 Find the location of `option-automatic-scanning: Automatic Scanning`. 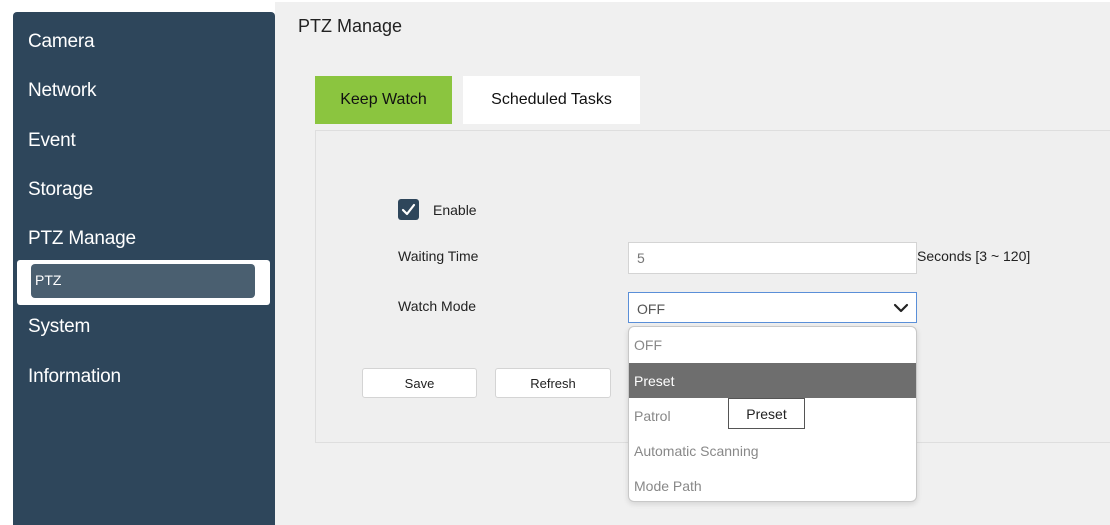

option-automatic-scanning: Automatic Scanning is located at coordinates (772, 450).